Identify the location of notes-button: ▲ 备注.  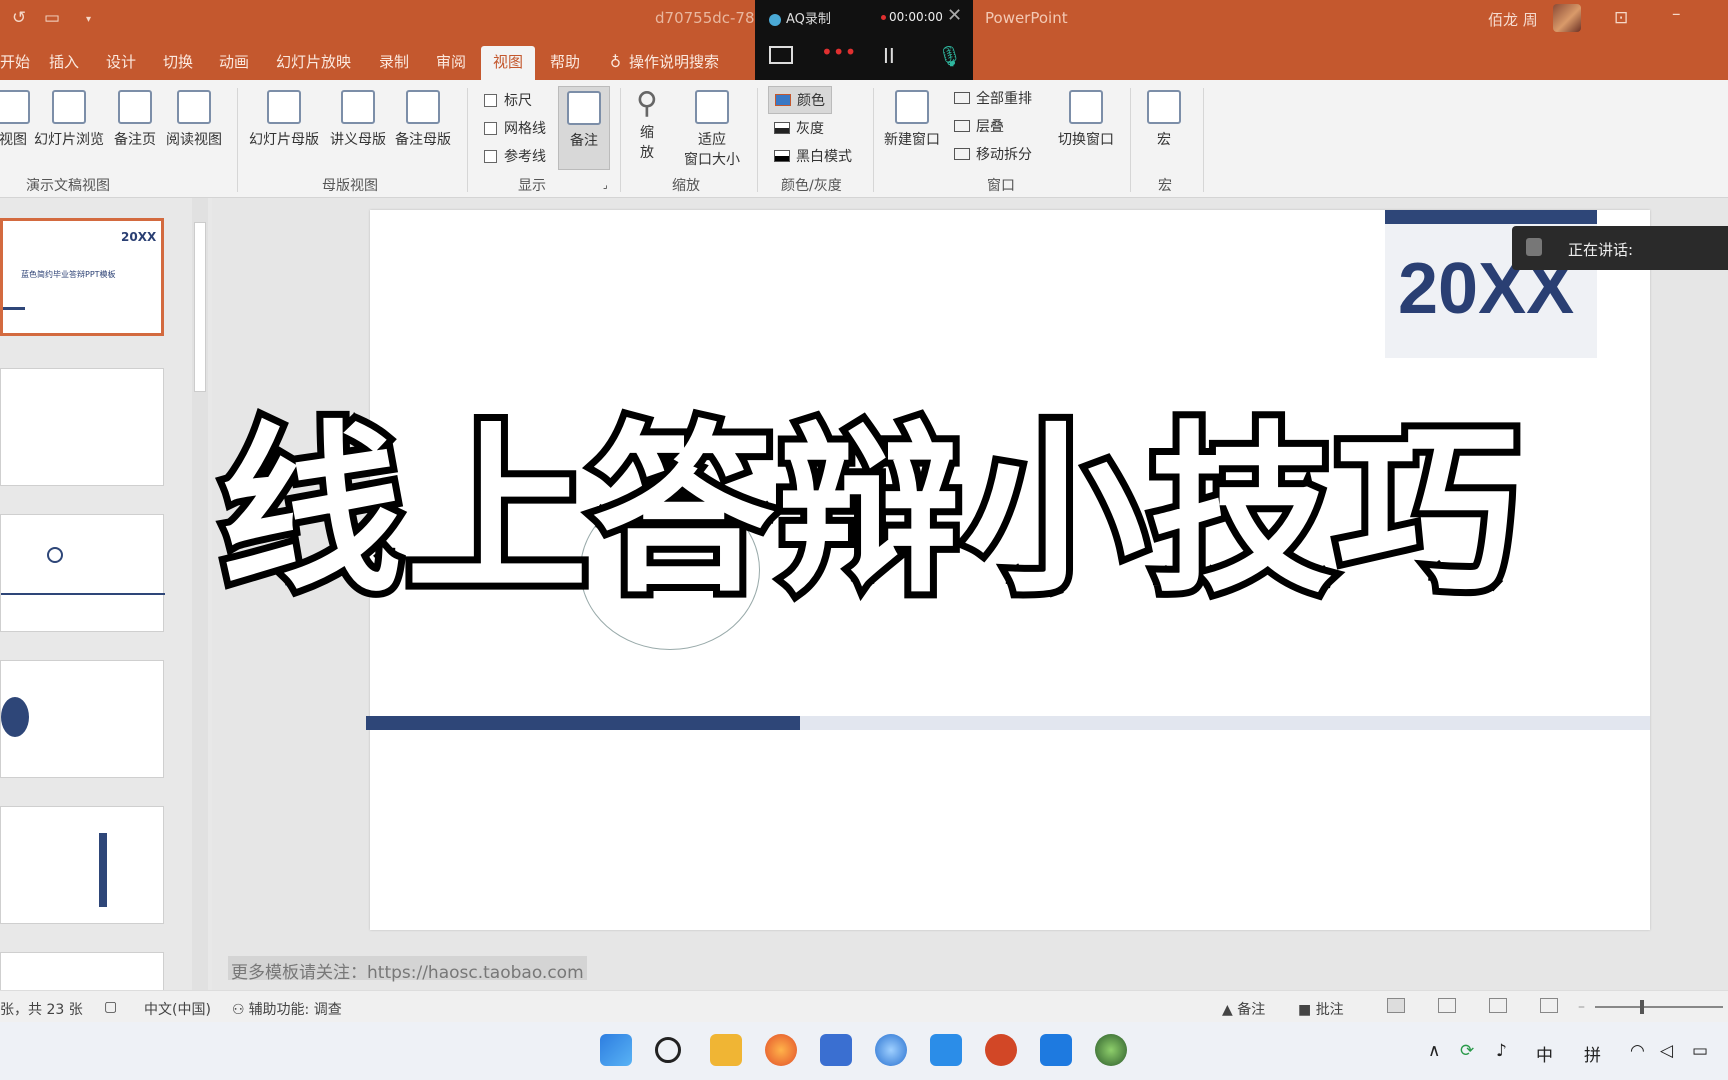
(1243, 1009).